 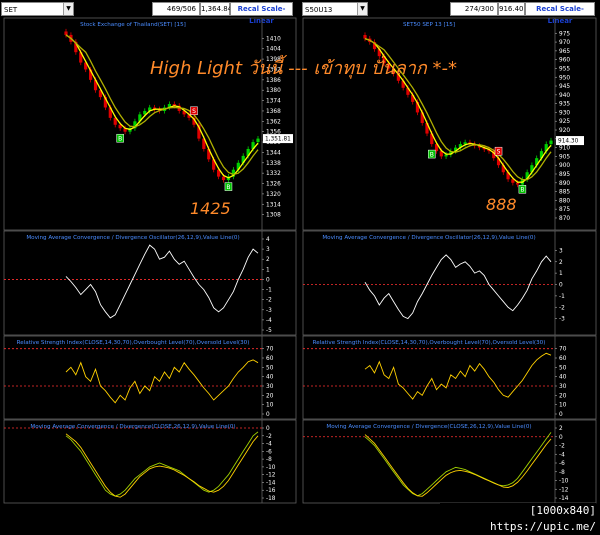 What do you see at coordinates (271, 499) in the screenshot?
I see `left-macd2-tick-label-9: -18` at bounding box center [271, 499].